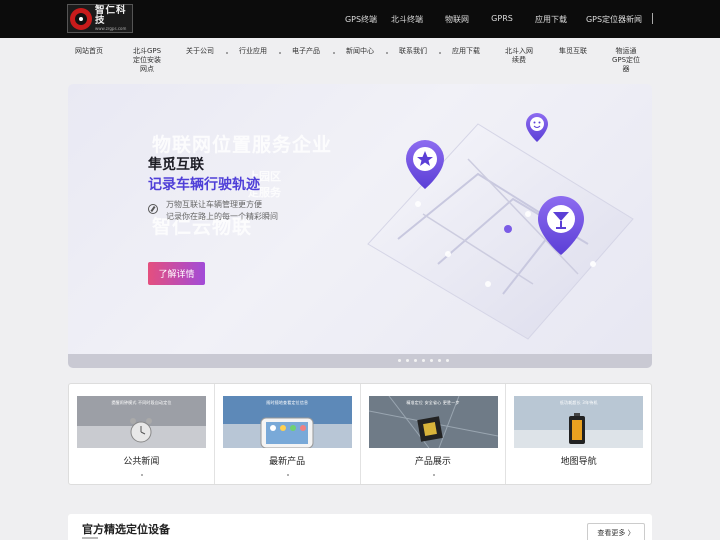  Describe the element at coordinates (153, 209) in the screenshot. I see `compass-icon` at that location.